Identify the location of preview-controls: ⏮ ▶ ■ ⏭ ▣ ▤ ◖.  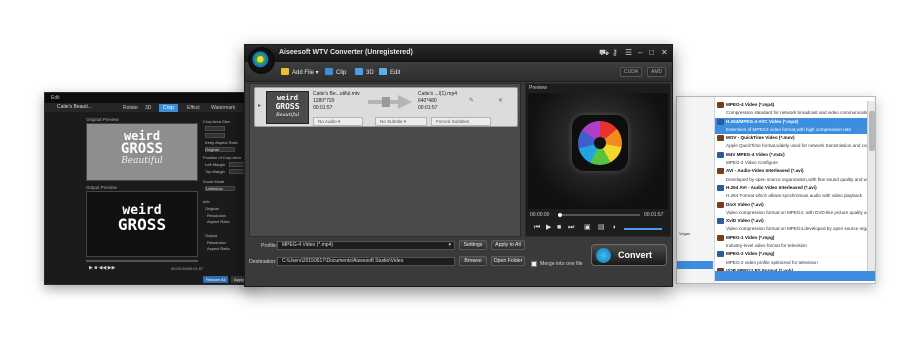
(598, 228).